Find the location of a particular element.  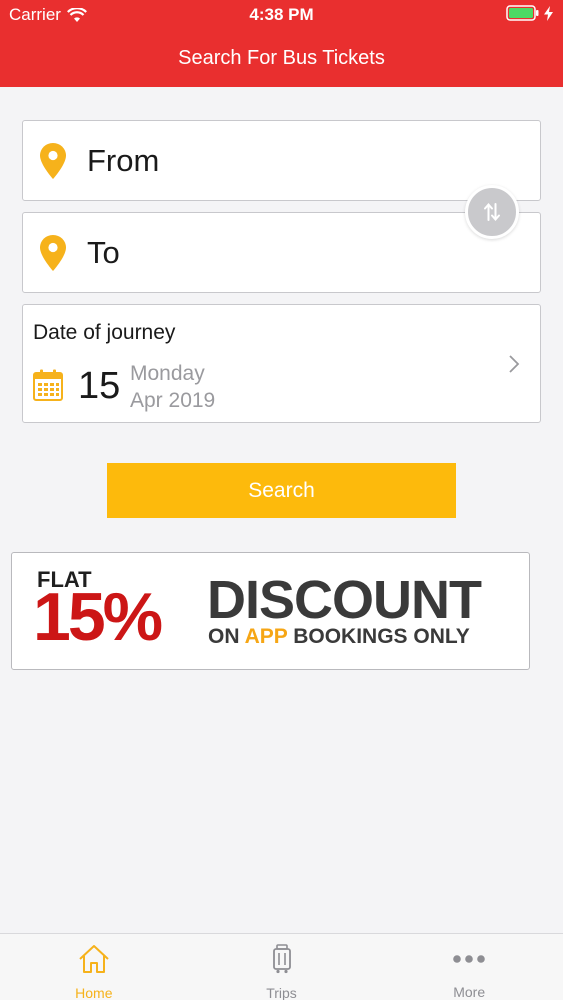

battery-indicator is located at coordinates (529, 13).